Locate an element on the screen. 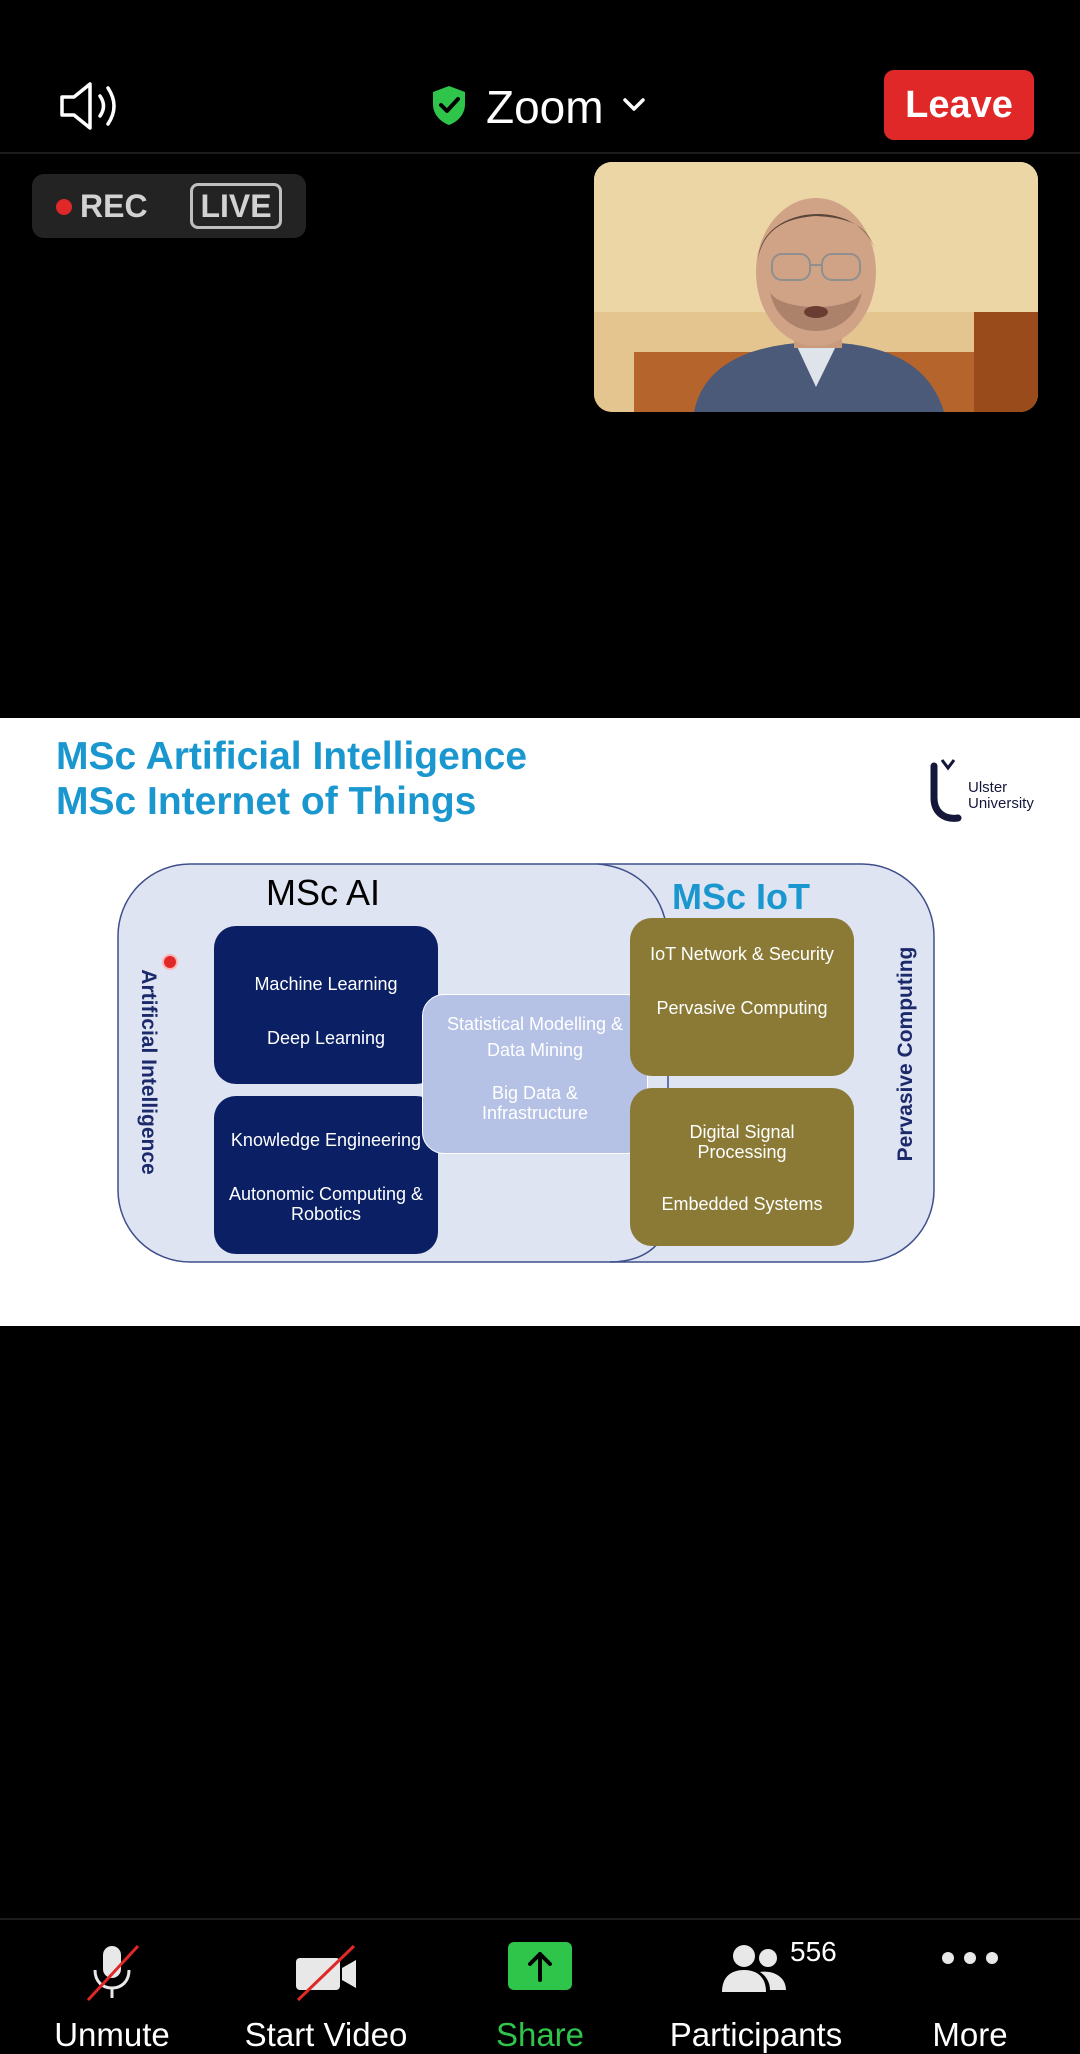  participants-label: Participants is located at coordinates (756, 2034).